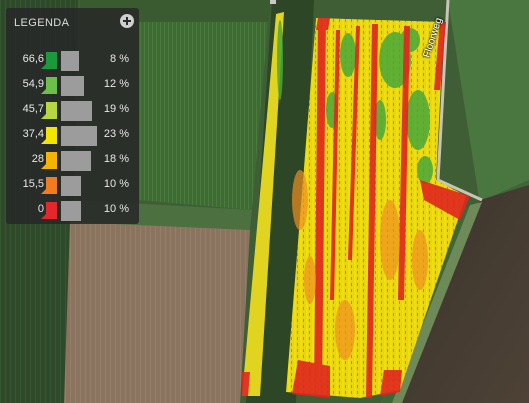 The image size is (529, 403). I want to click on legend-row: 45,7 19 %, so click(72, 110).